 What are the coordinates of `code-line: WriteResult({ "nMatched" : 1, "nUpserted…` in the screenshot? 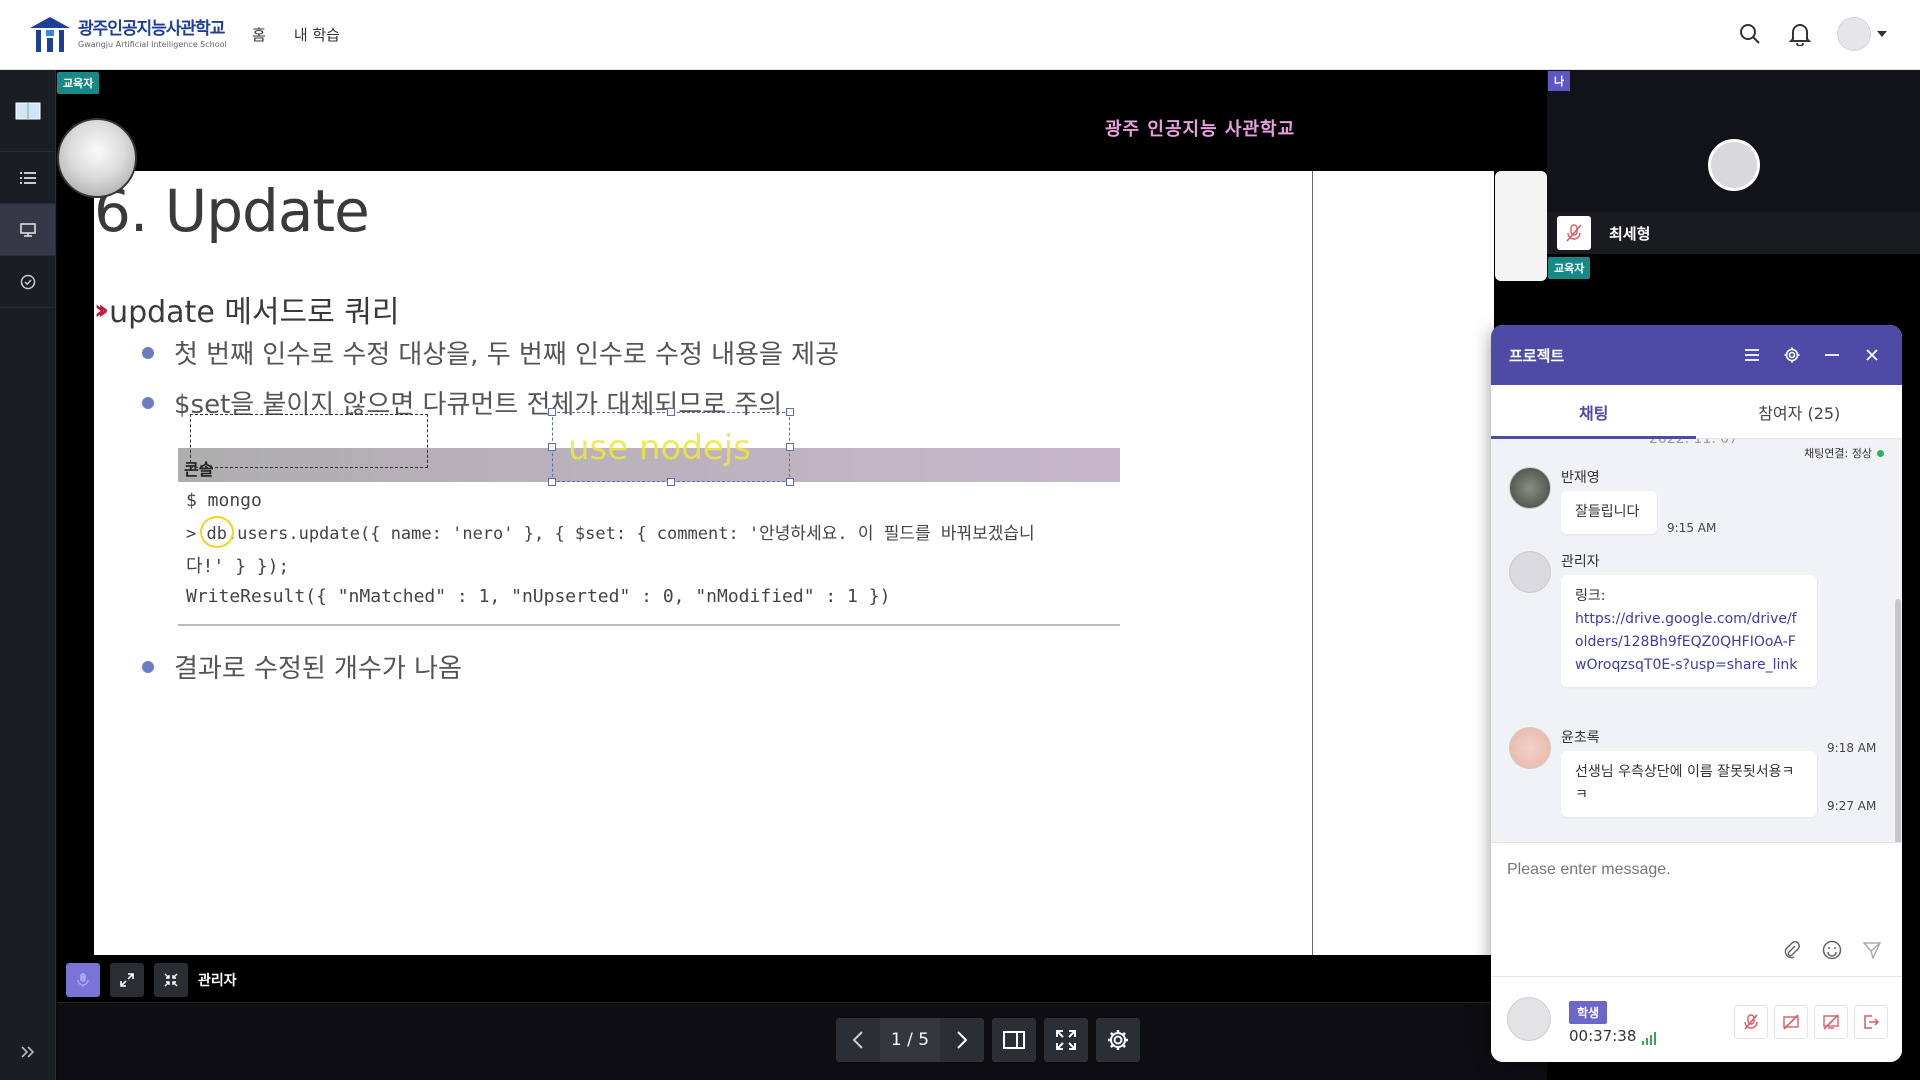 It's located at (538, 596).